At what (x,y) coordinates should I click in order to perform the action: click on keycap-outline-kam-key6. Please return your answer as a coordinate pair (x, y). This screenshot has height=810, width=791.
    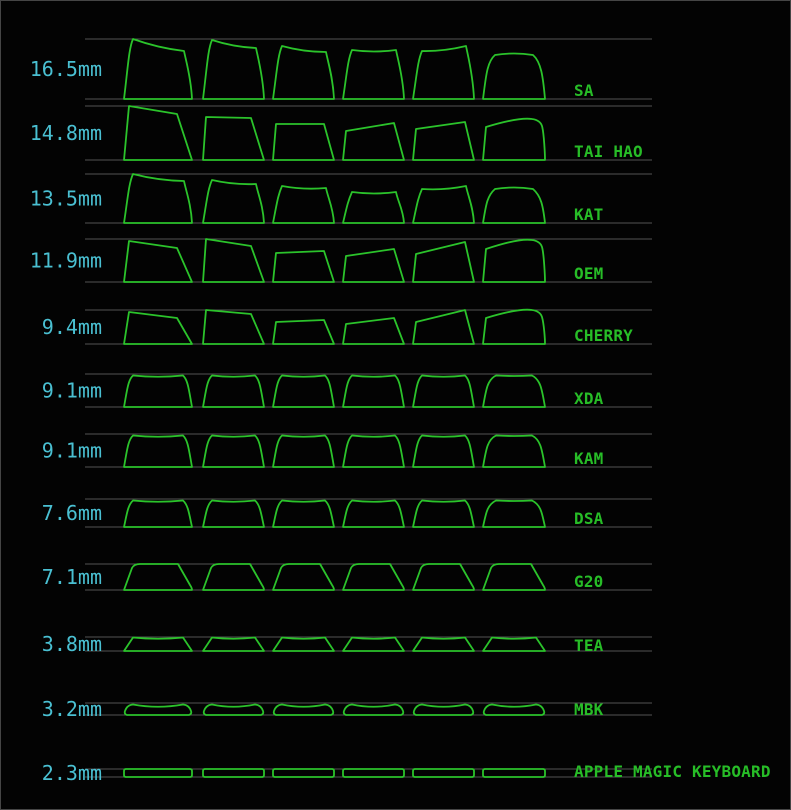
    Looking at the image, I should click on (514, 451).